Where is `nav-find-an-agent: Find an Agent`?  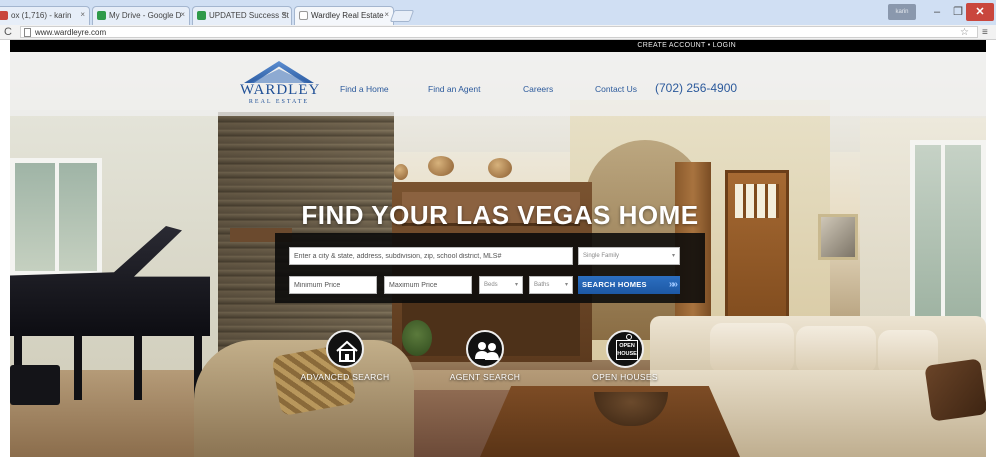 nav-find-an-agent: Find an Agent is located at coordinates (454, 89).